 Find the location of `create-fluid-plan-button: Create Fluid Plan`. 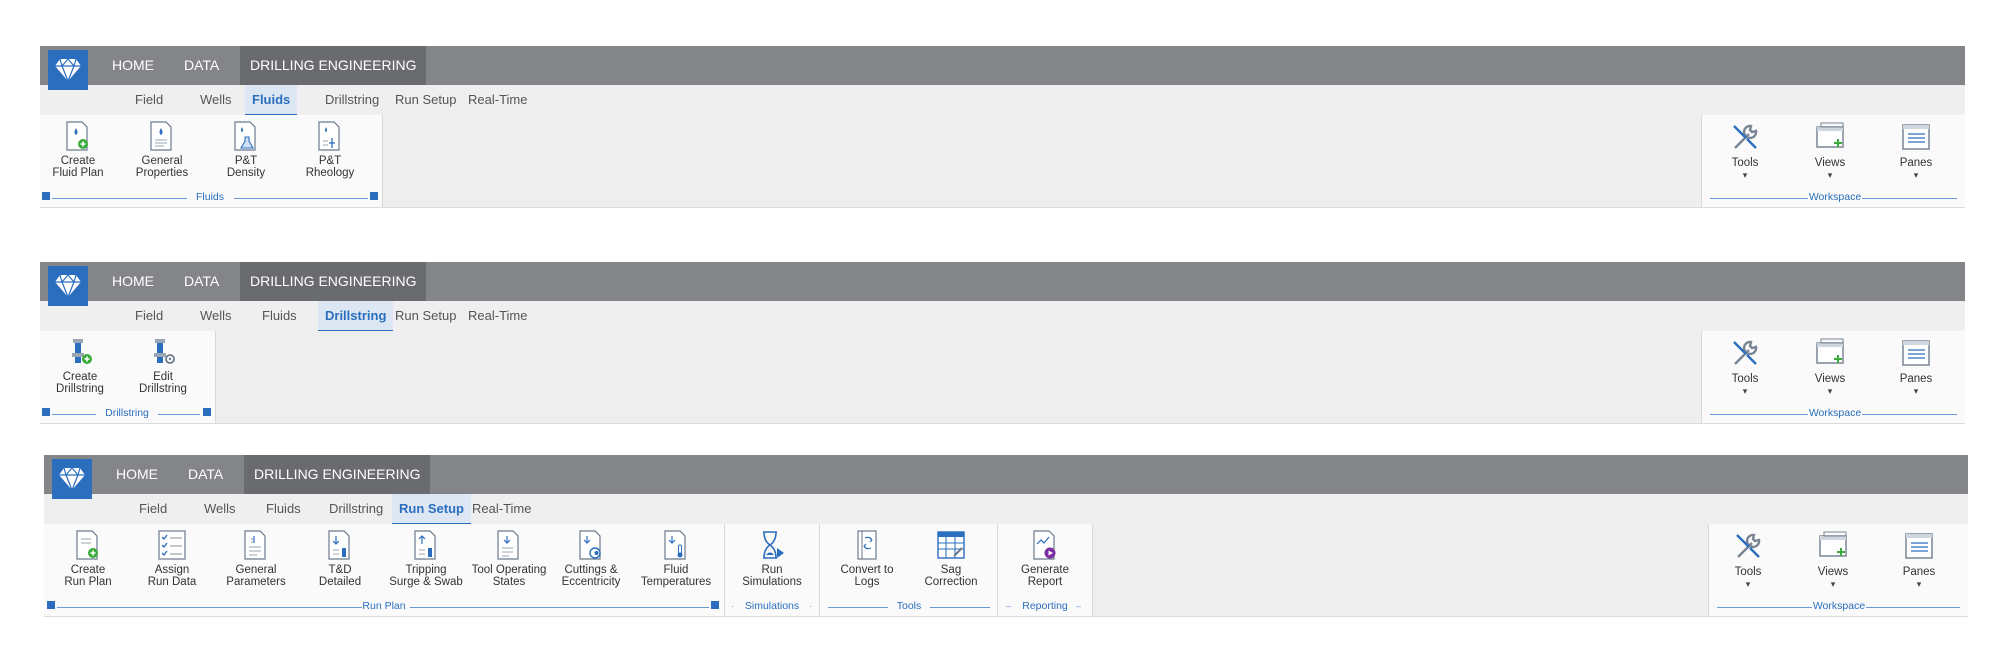

create-fluid-plan-button: Create Fluid Plan is located at coordinates (78, 150).